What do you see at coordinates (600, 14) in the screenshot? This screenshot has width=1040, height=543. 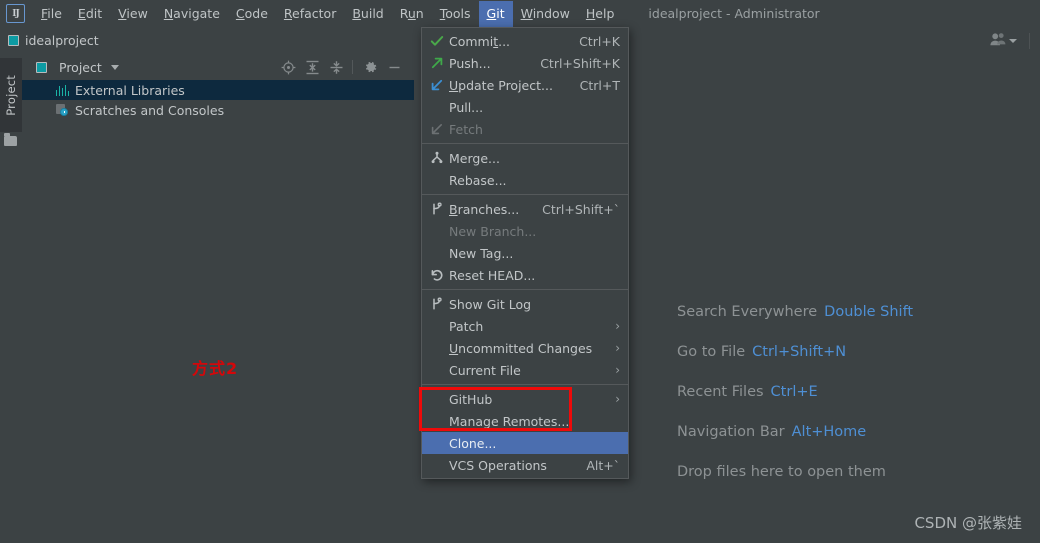 I see `menu-bar-item-help: Help` at bounding box center [600, 14].